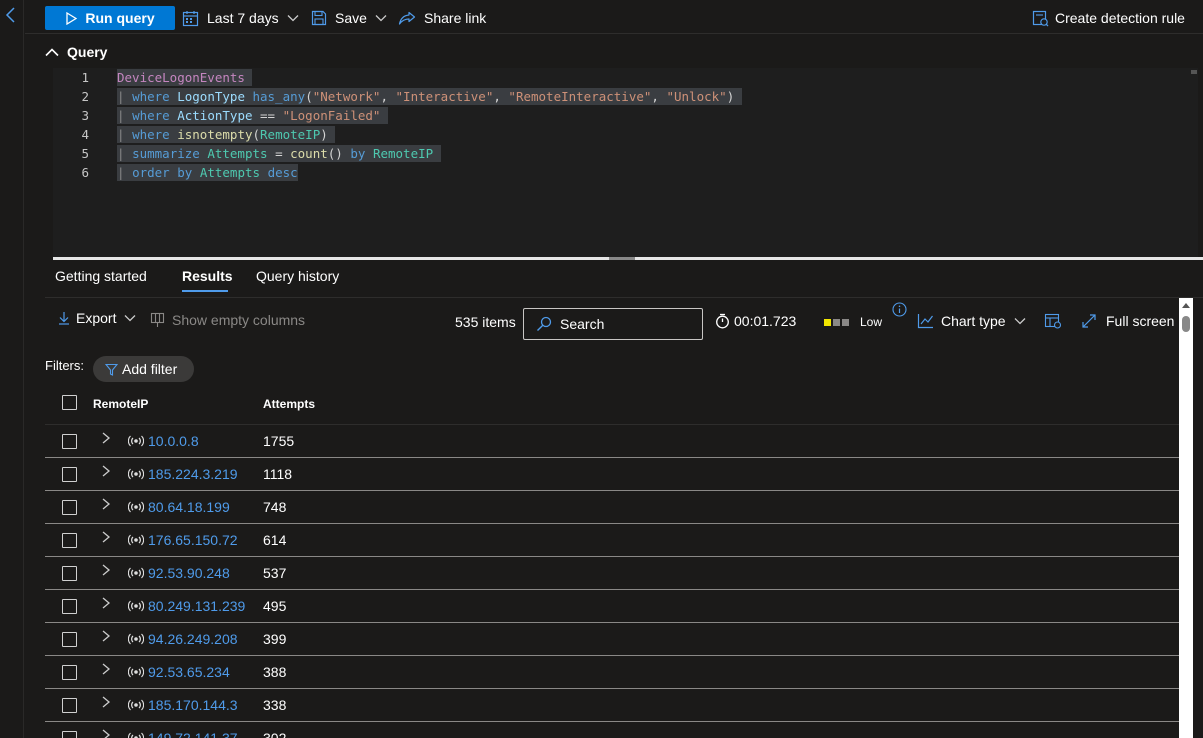 This screenshot has width=1203, height=738. What do you see at coordinates (193, 734) in the screenshot?
I see `remote-ip-link: 149.72.141.37` at bounding box center [193, 734].